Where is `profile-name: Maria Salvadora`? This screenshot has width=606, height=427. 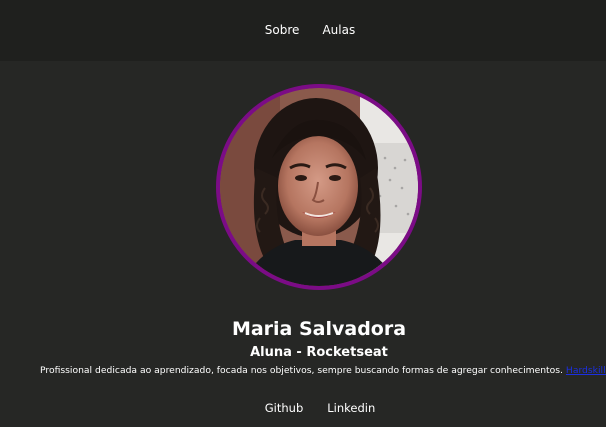 profile-name: Maria Salvadora is located at coordinates (319, 329).